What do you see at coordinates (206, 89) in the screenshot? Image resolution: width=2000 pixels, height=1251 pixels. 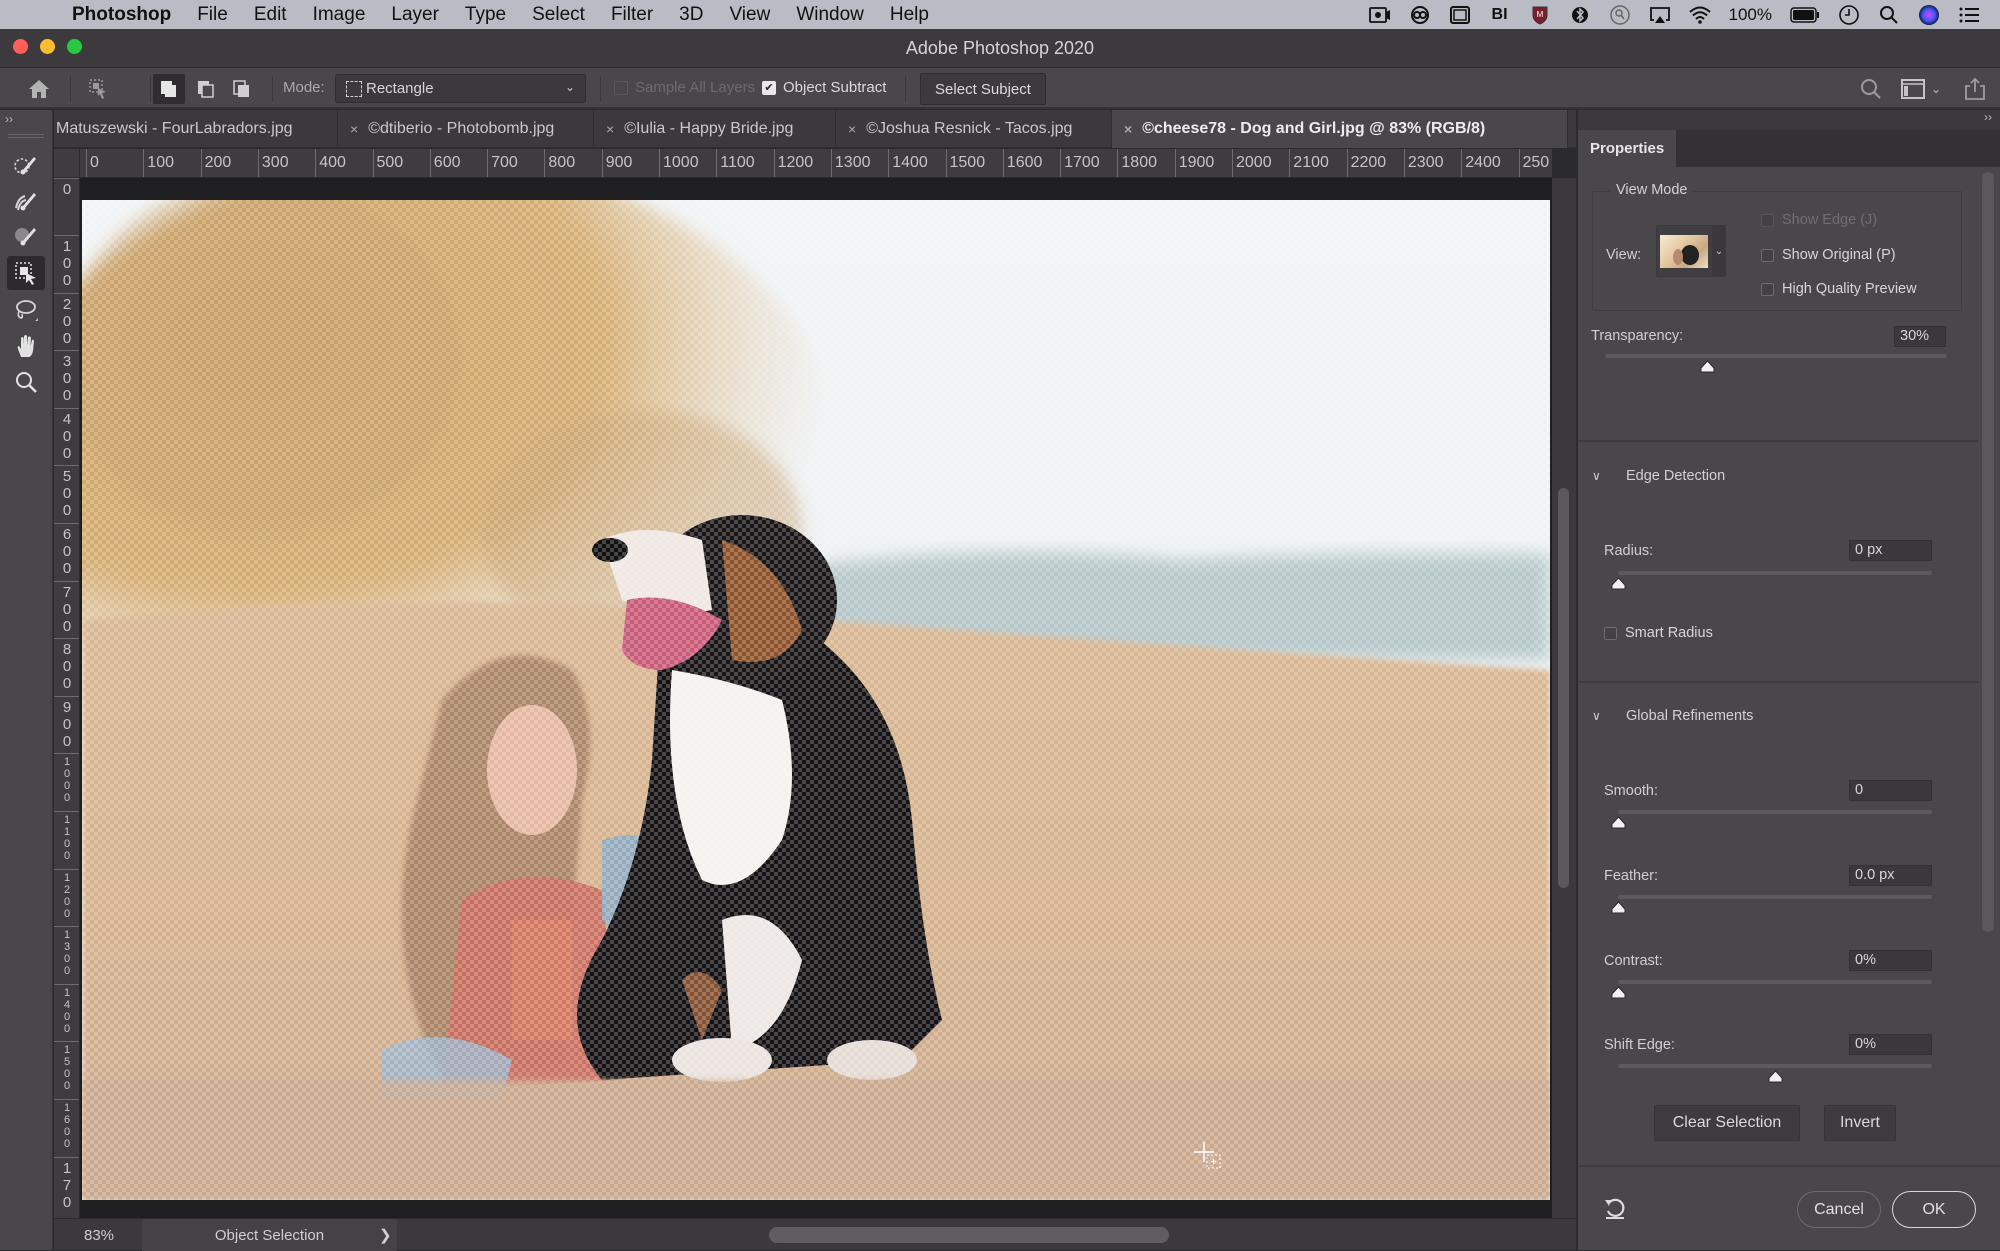 I see `add-to-selection-button` at bounding box center [206, 89].